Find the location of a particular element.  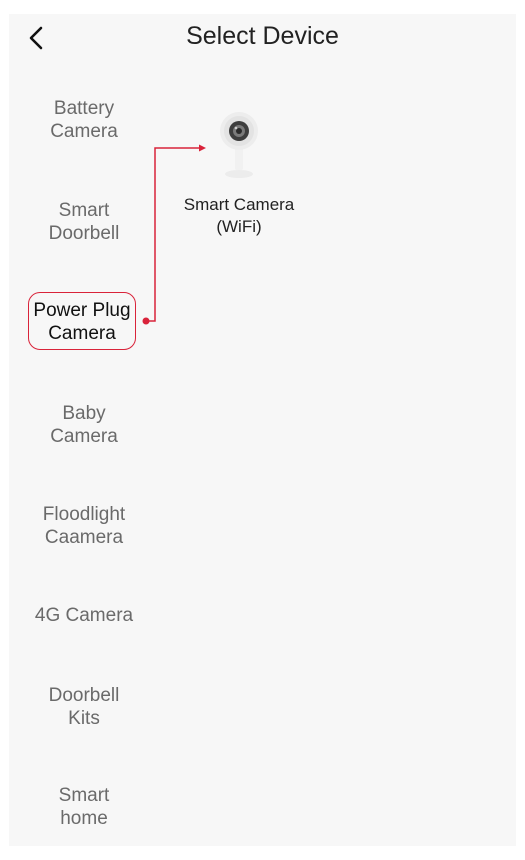

category-label-line1: Doorbell is located at coordinates (84, 695).